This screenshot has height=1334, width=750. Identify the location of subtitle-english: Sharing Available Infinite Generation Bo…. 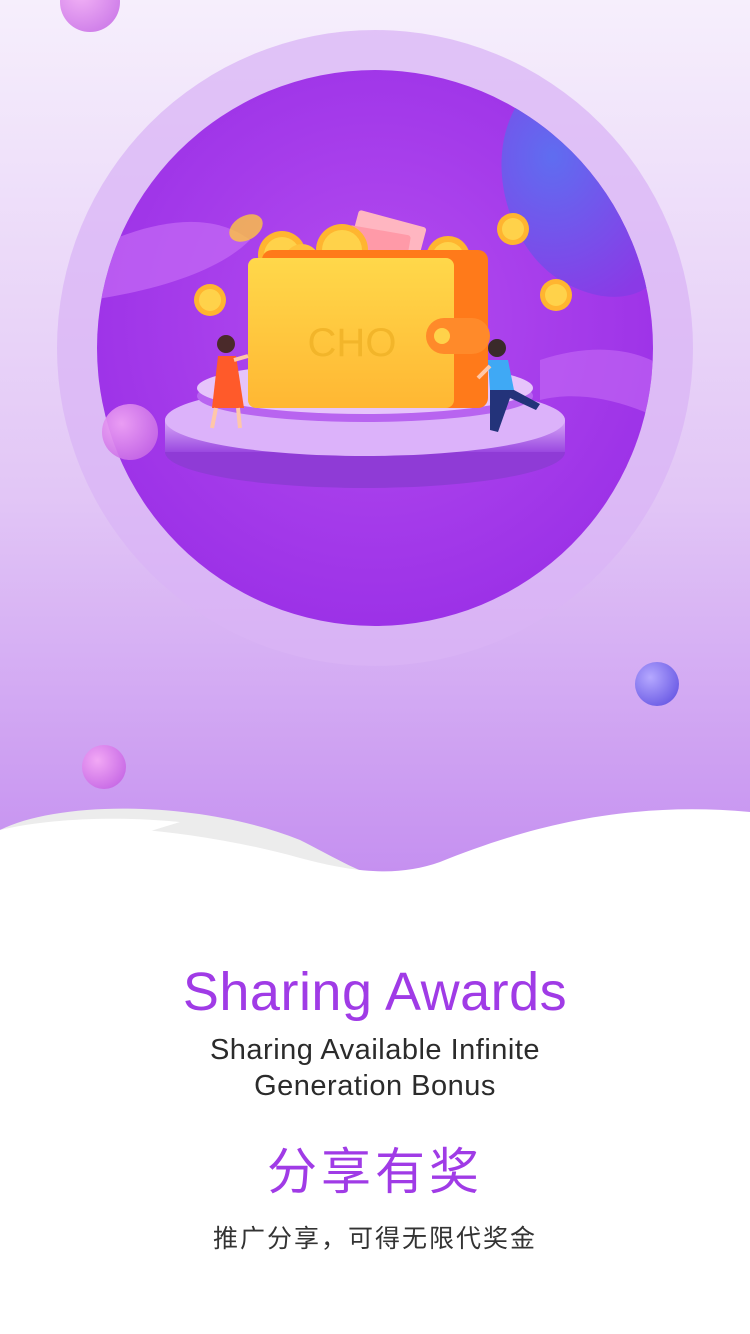
(375, 1068).